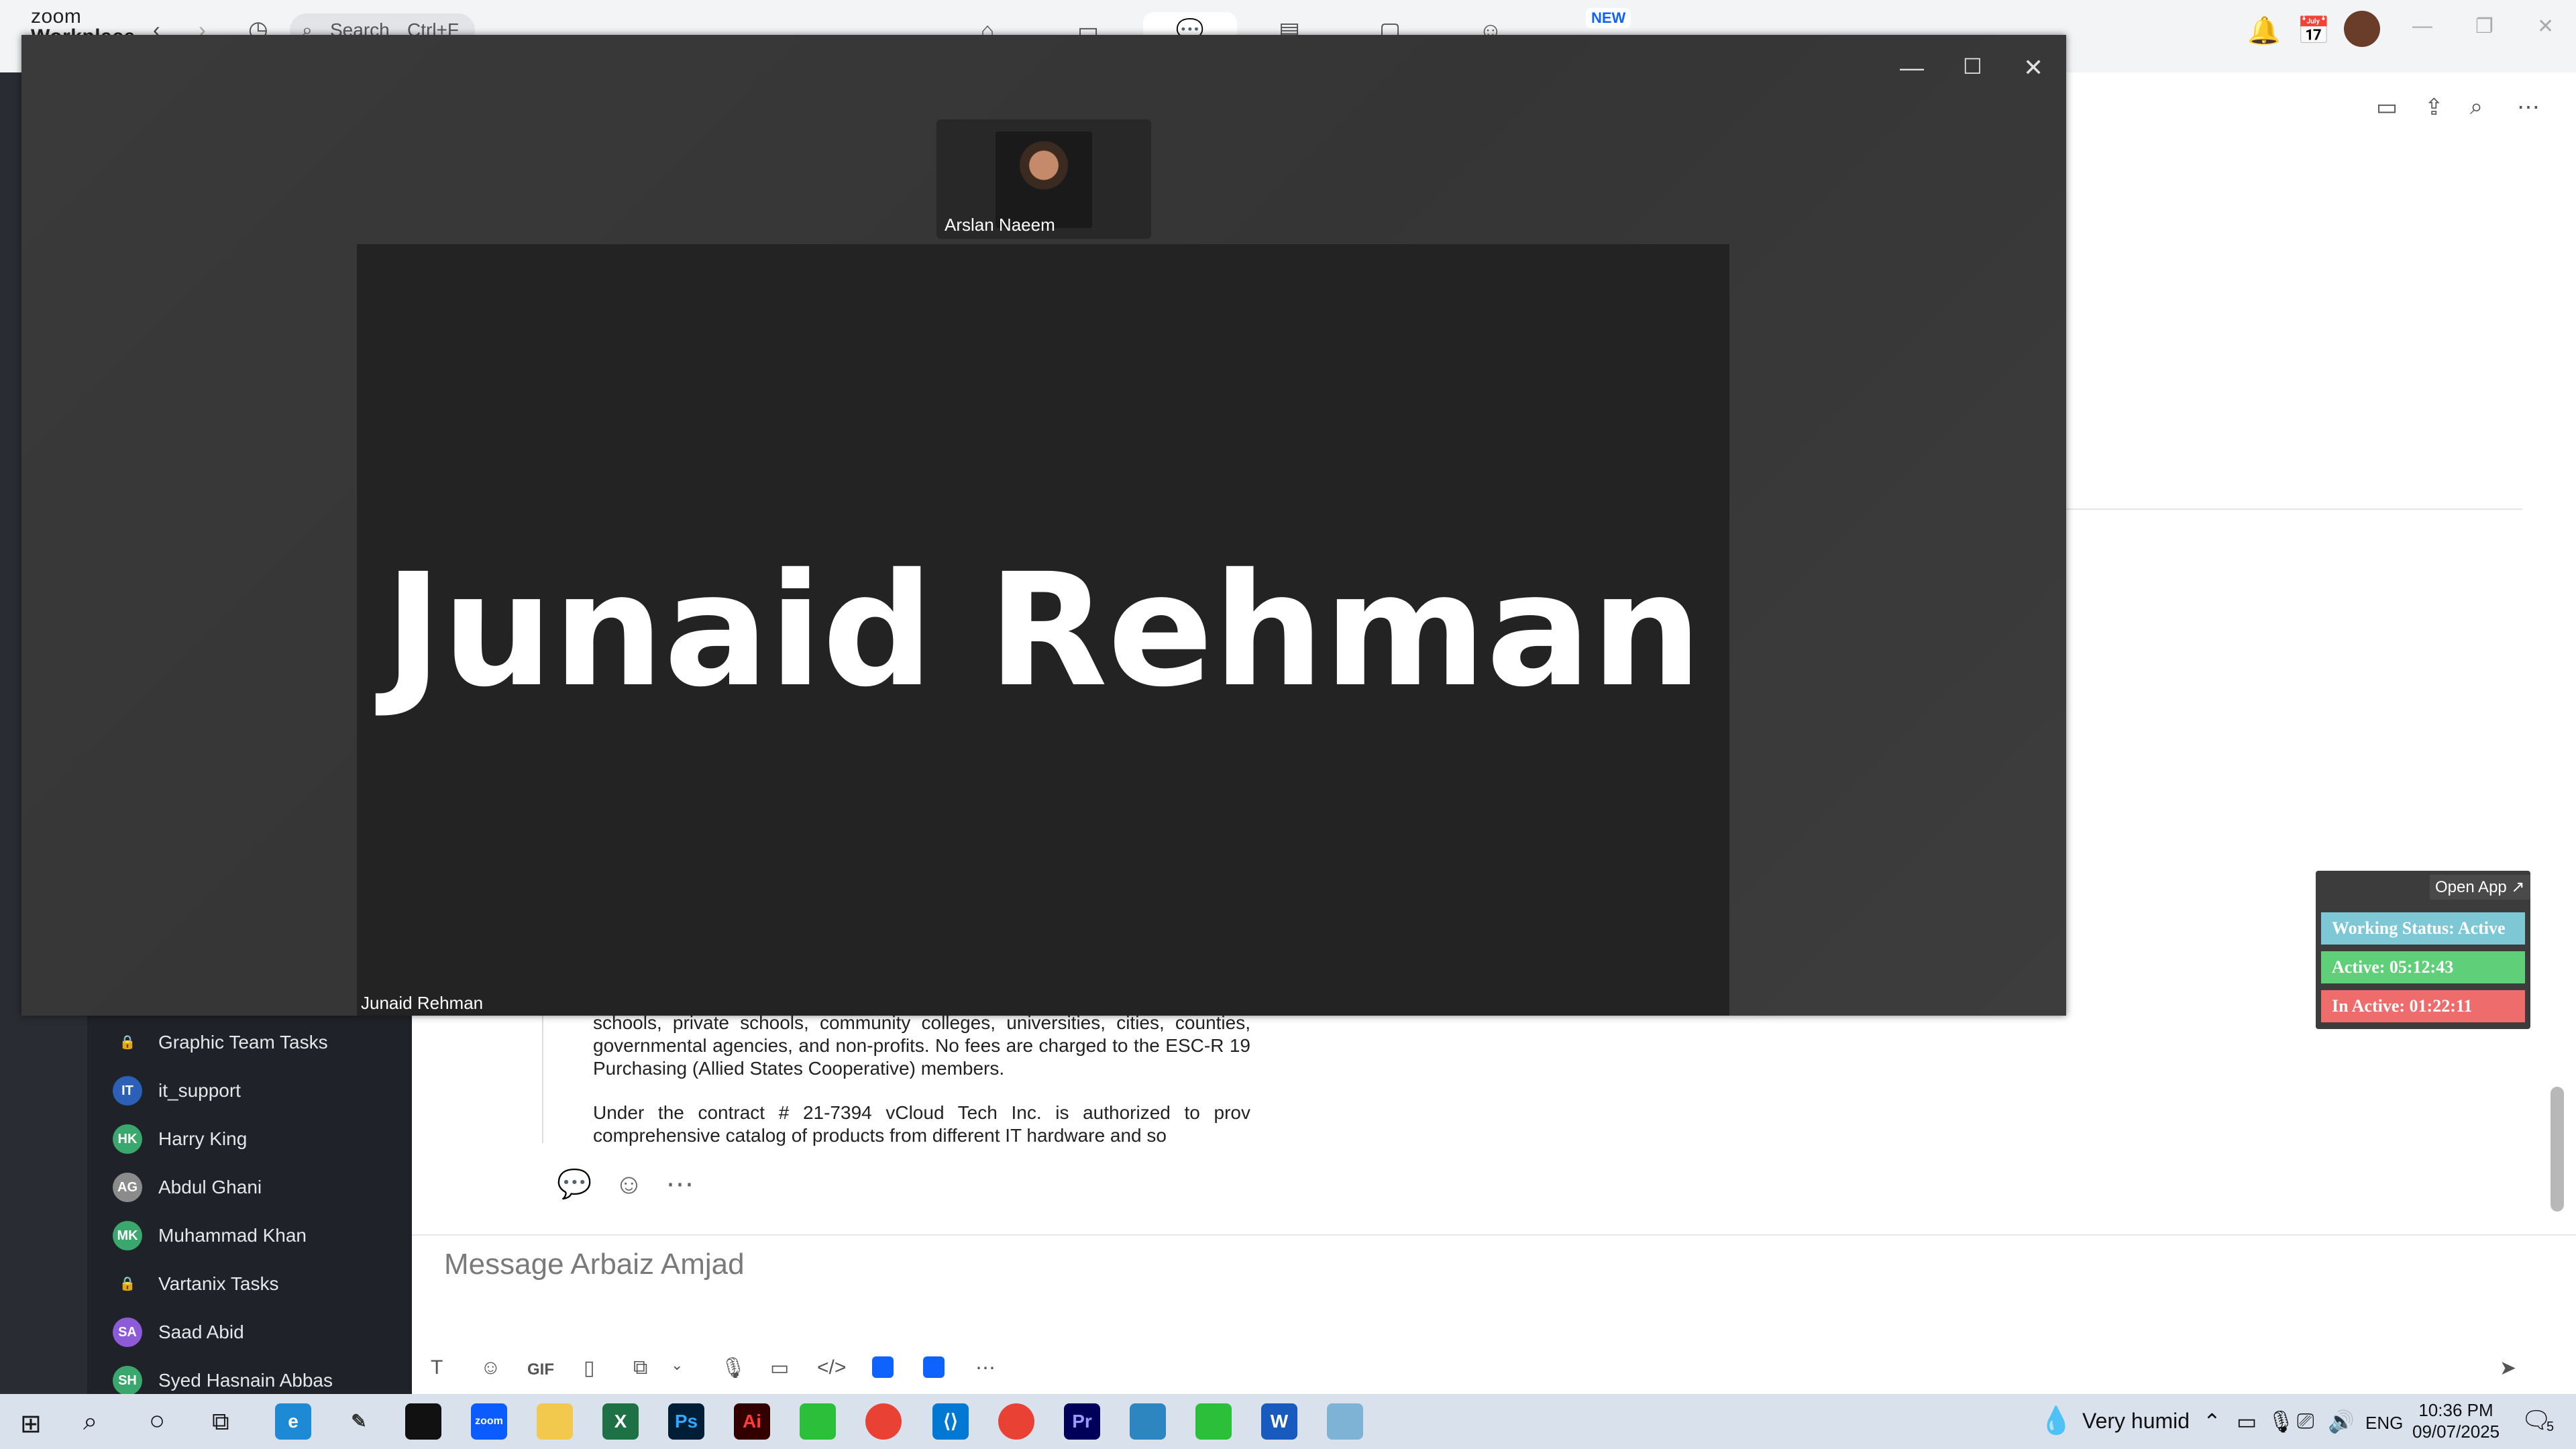 The image size is (2576, 1449). Describe the element at coordinates (2550, 1426) in the screenshot. I see `notification-count: 5` at that location.